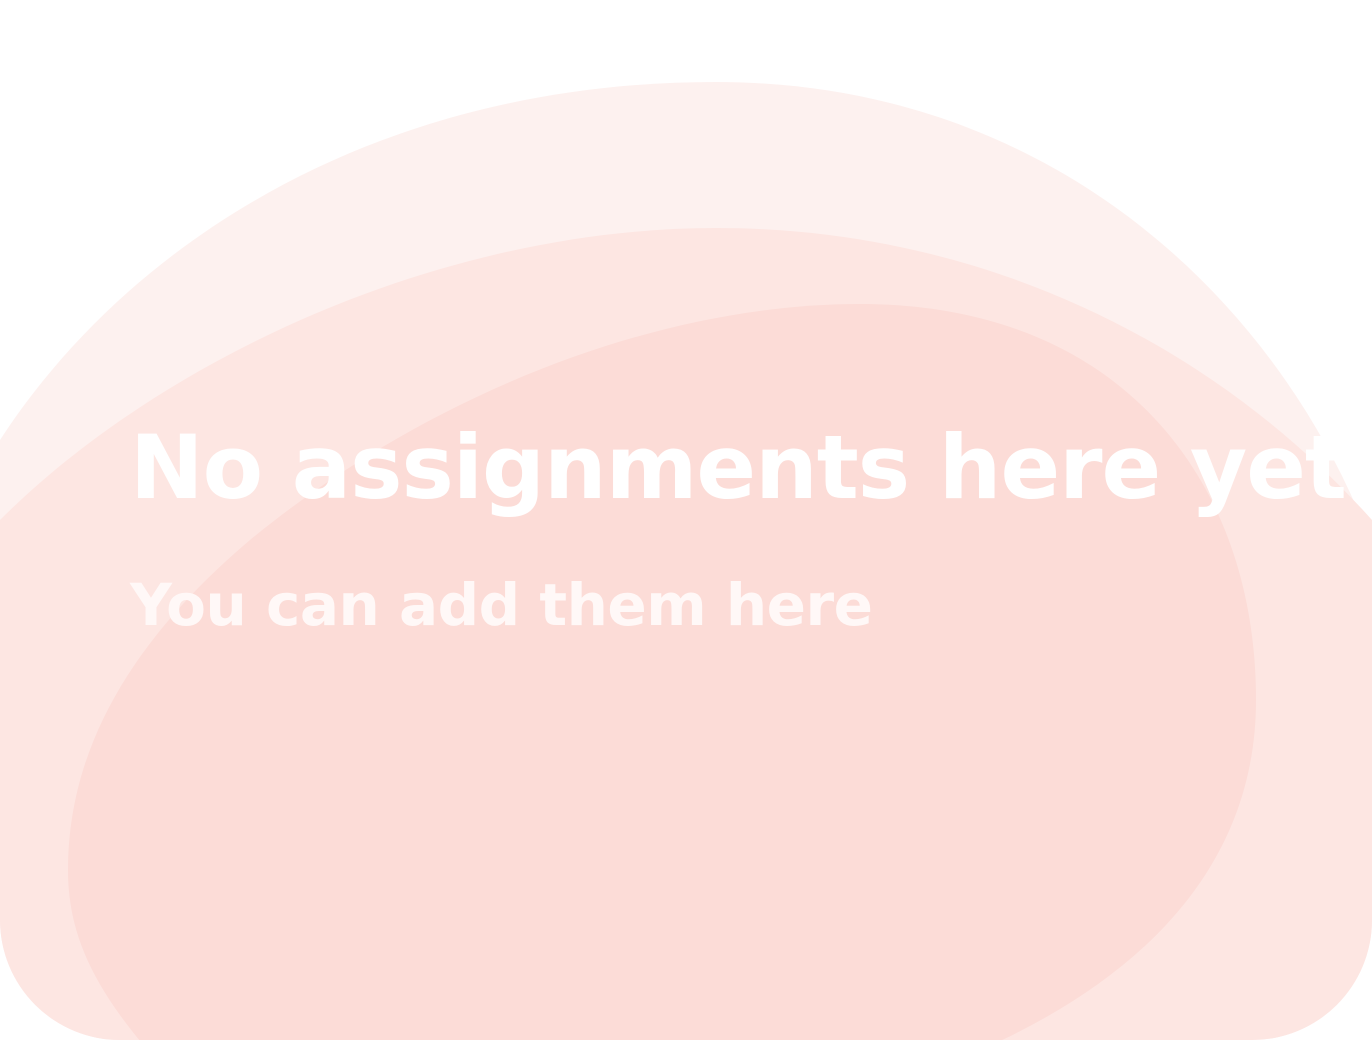  What do you see at coordinates (738, 467) in the screenshot?
I see `empty-state-title: No assignments here yet` at bounding box center [738, 467].